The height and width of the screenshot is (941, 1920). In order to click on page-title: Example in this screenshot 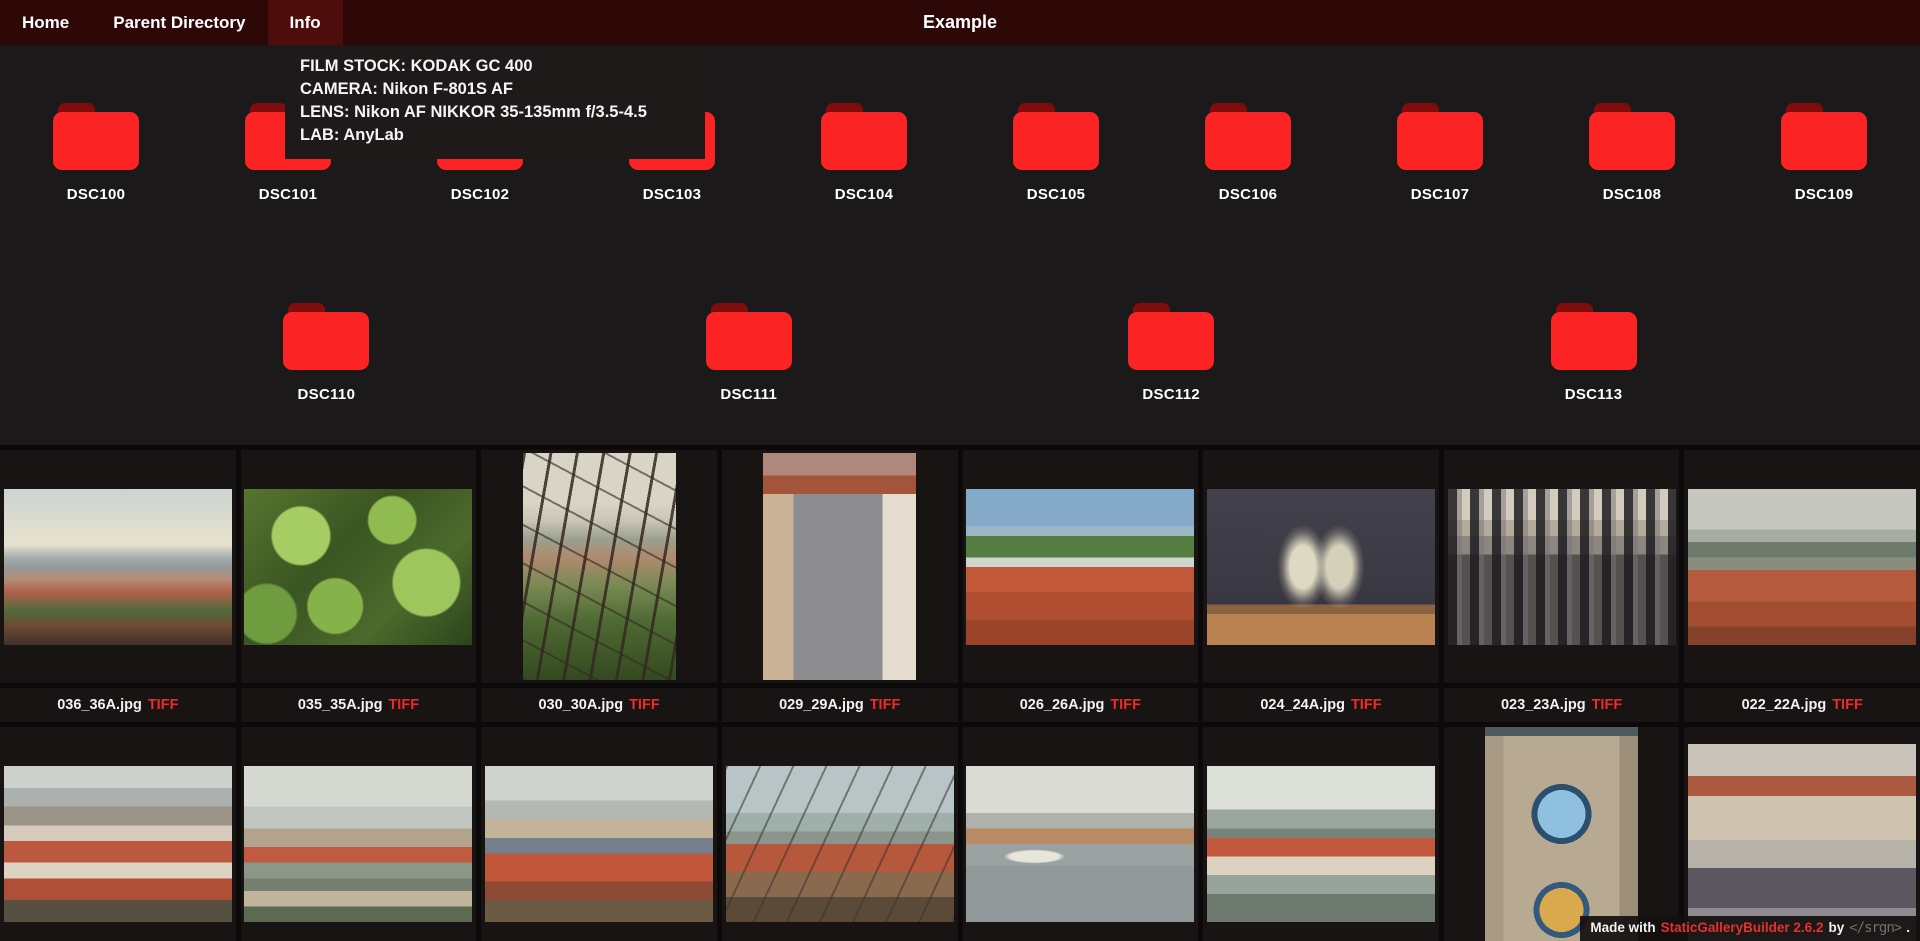, I will do `click(960, 22)`.